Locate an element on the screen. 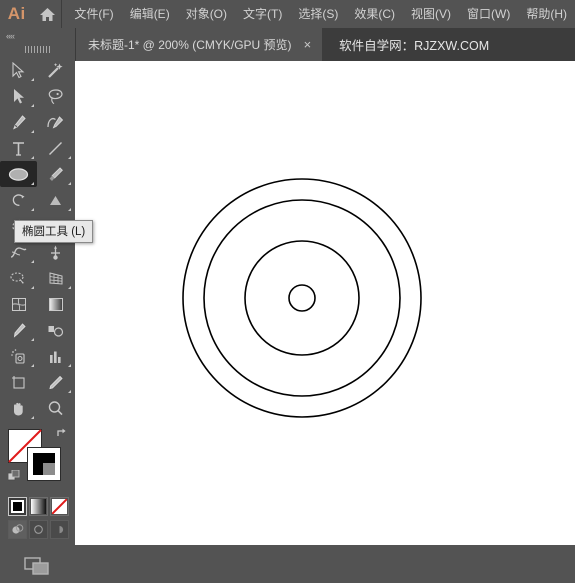 This screenshot has width=575, height=583. magic-wand-tool is located at coordinates (55, 70).